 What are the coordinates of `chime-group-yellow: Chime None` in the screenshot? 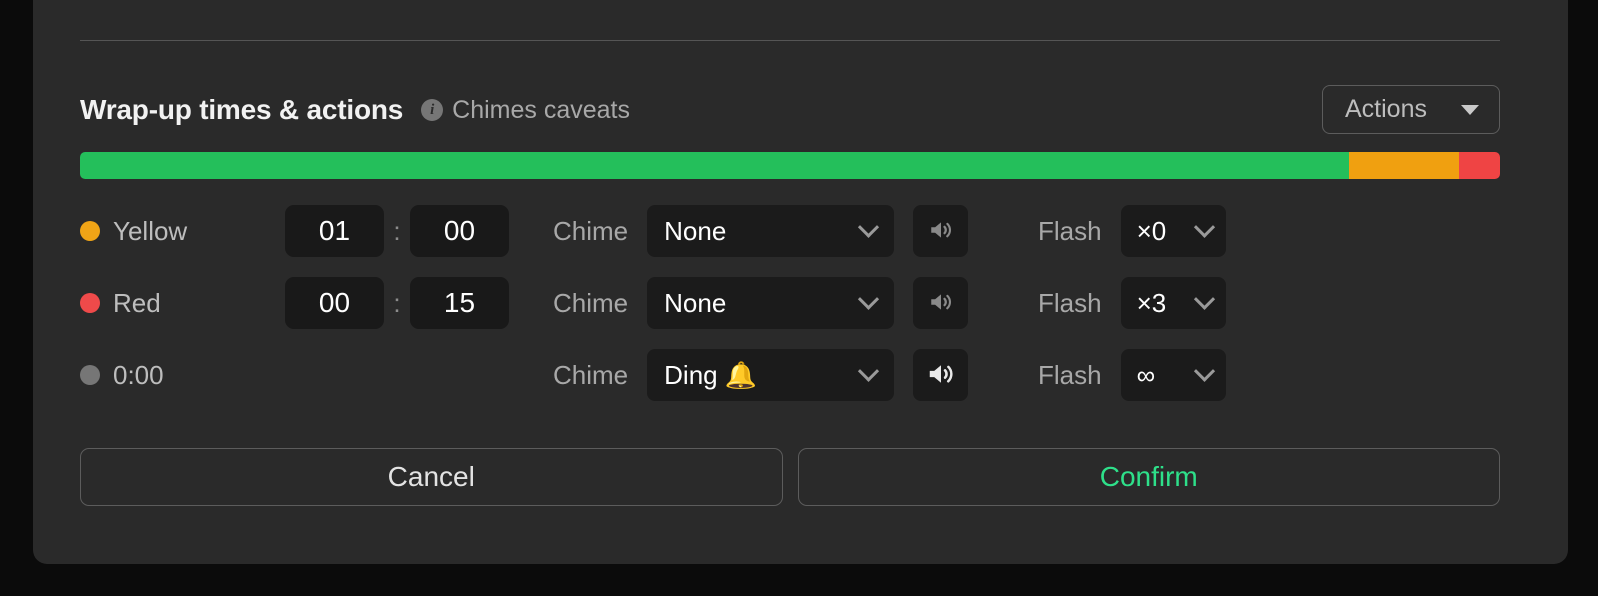 It's located at (761, 231).